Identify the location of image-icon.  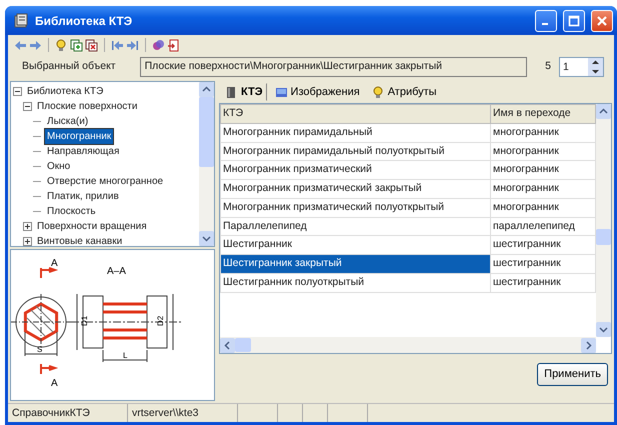
(281, 92).